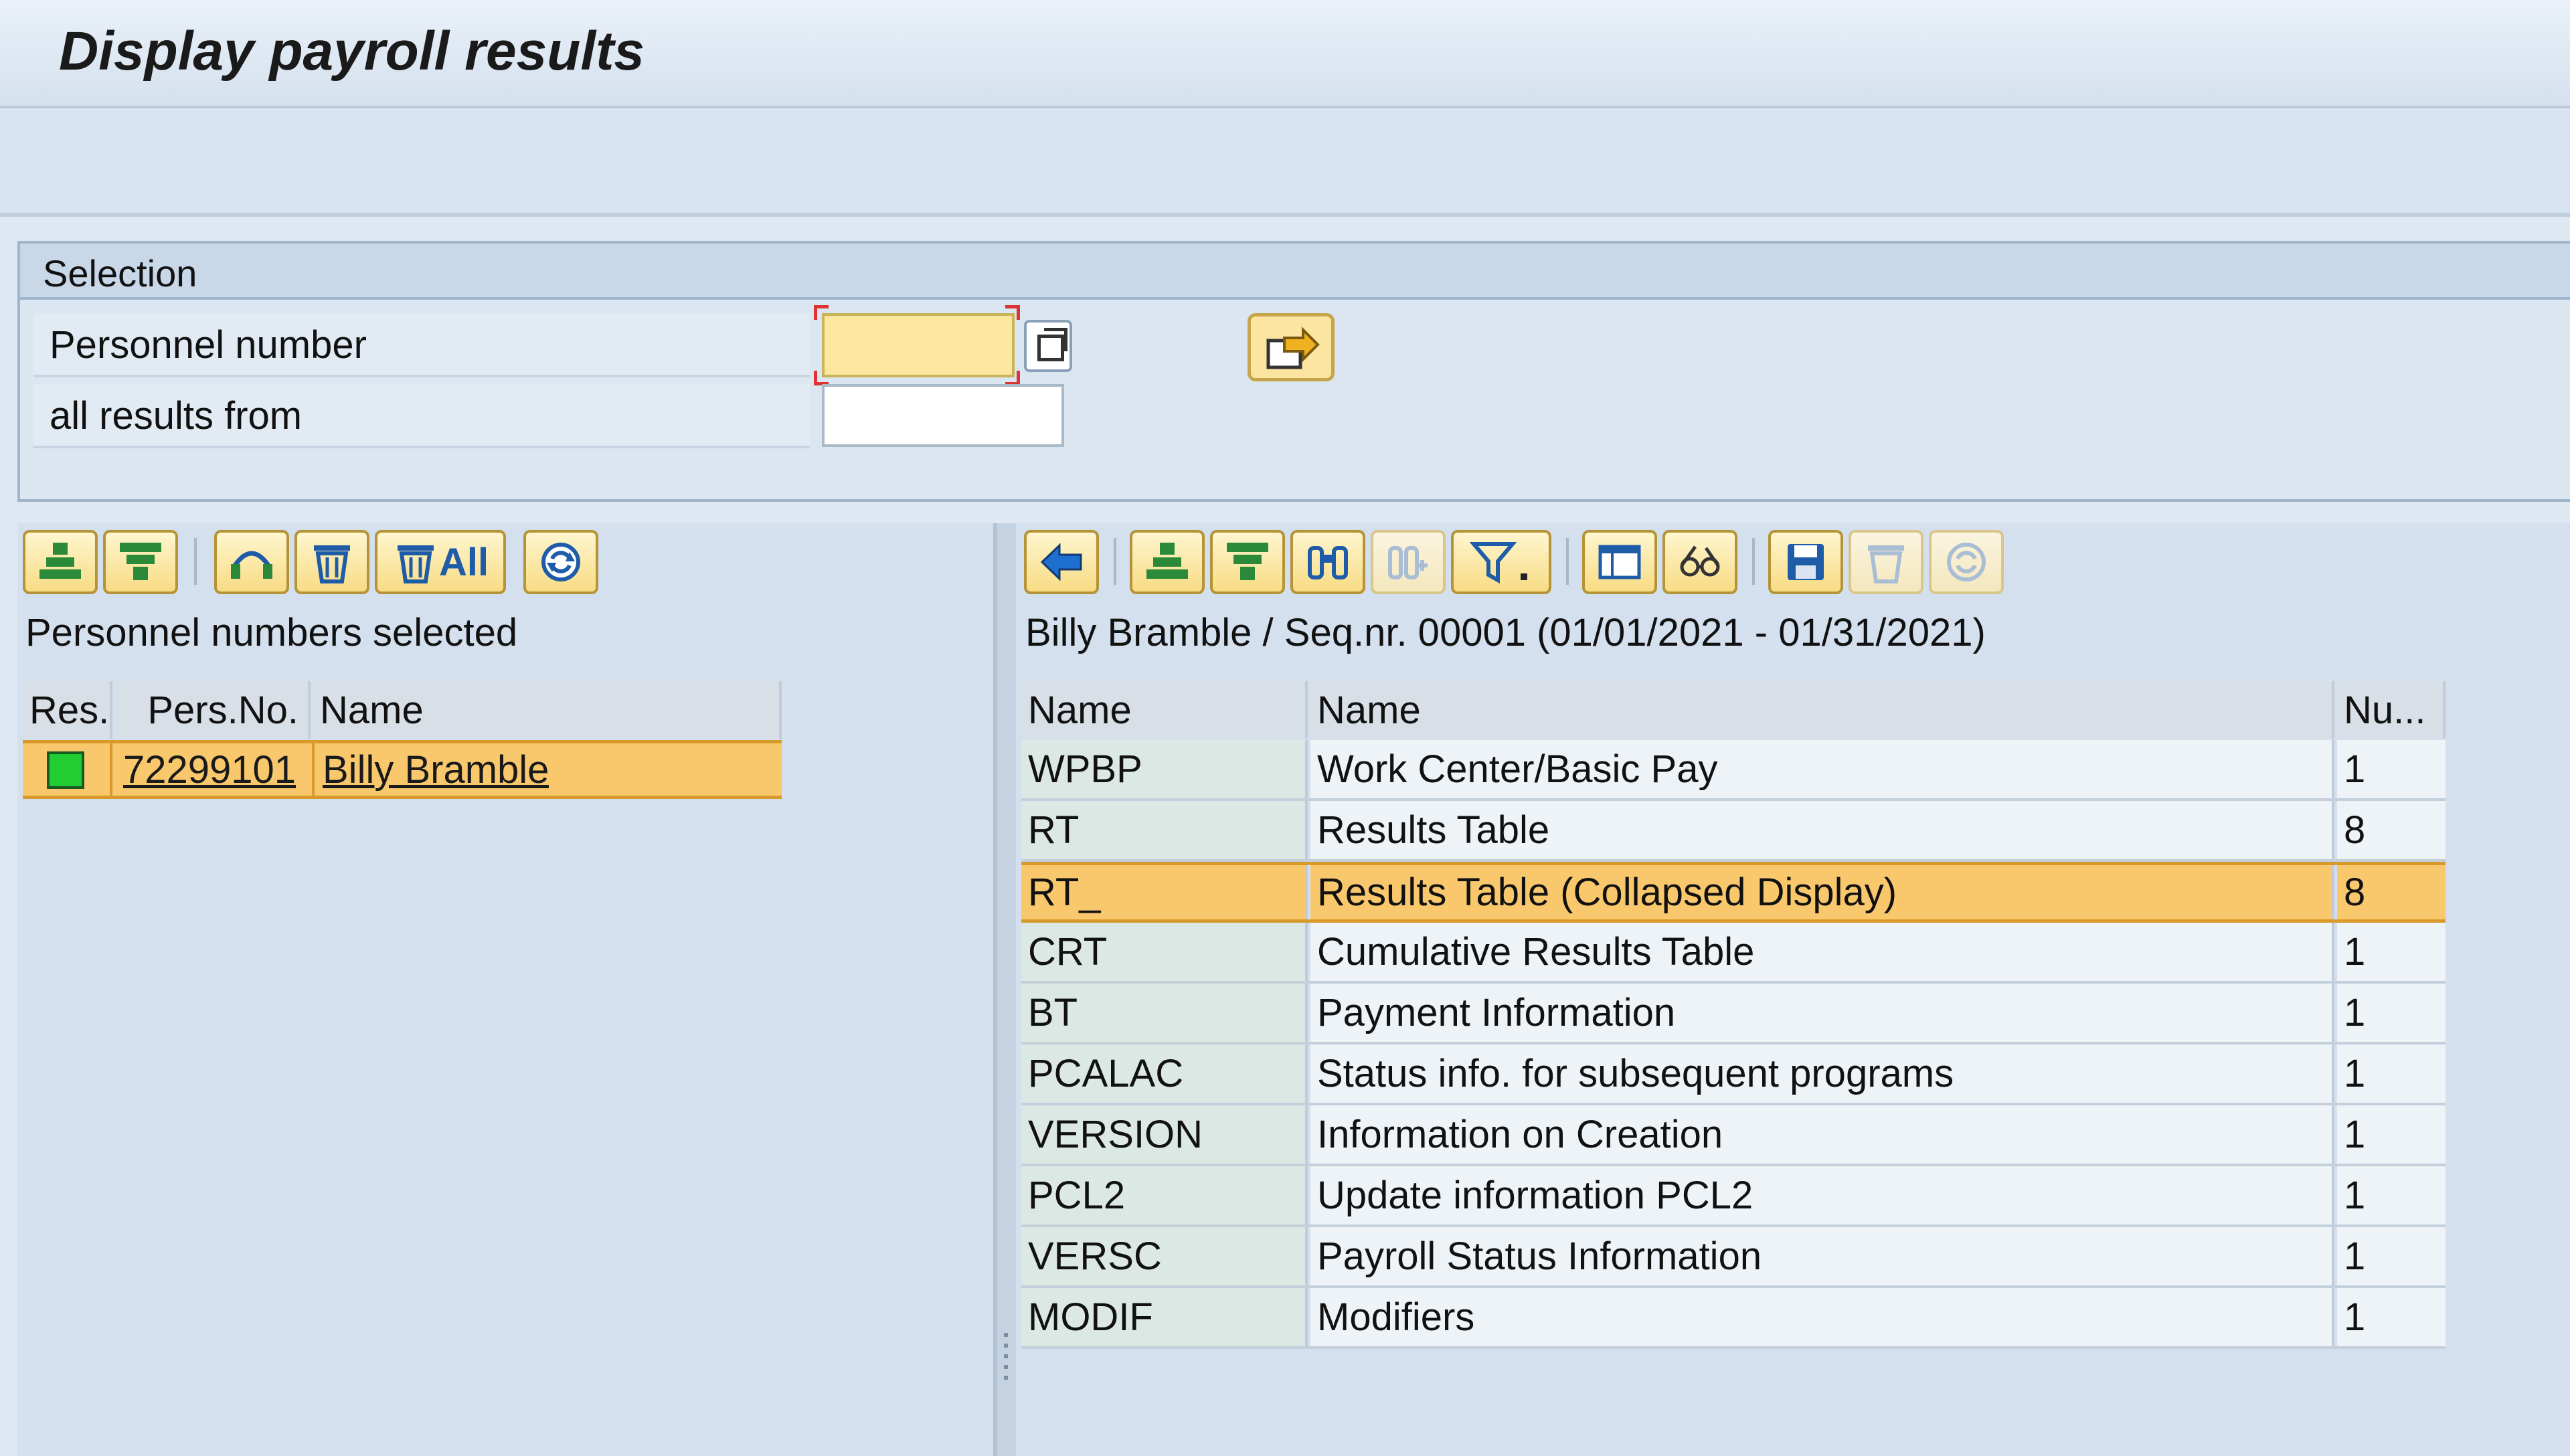  What do you see at coordinates (943, 415) in the screenshot?
I see `all-results-from-input` at bounding box center [943, 415].